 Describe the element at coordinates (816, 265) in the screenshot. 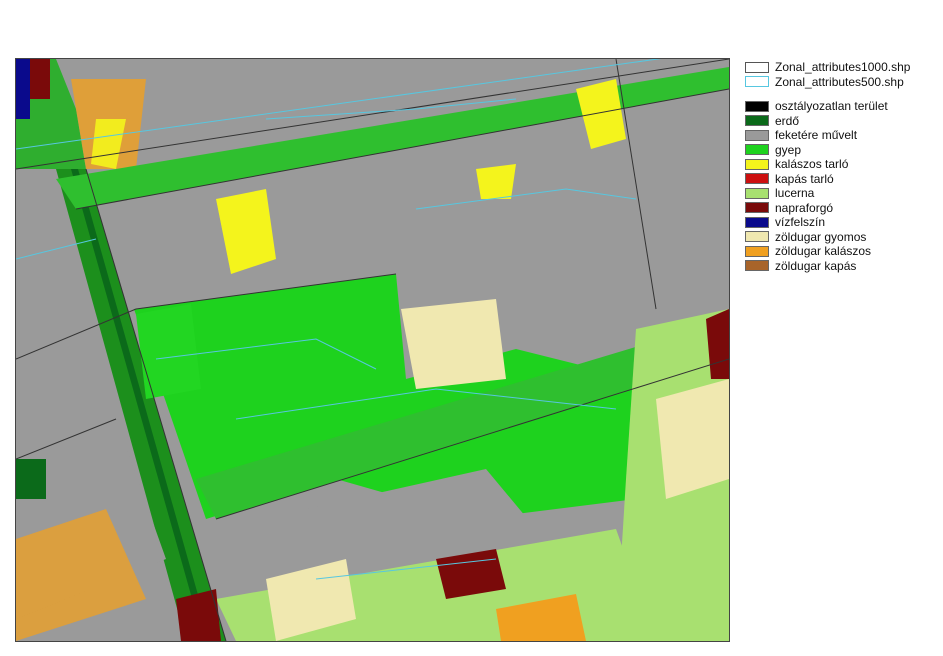

I see `legend-class-label: zöldugar kapás` at that location.